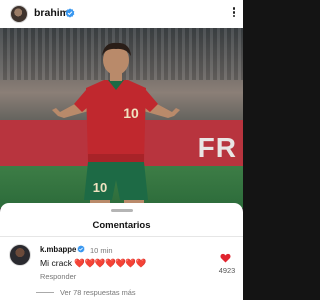 Image resolution: width=320 pixels, height=300 pixels. I want to click on heart-icon, so click(225, 258).